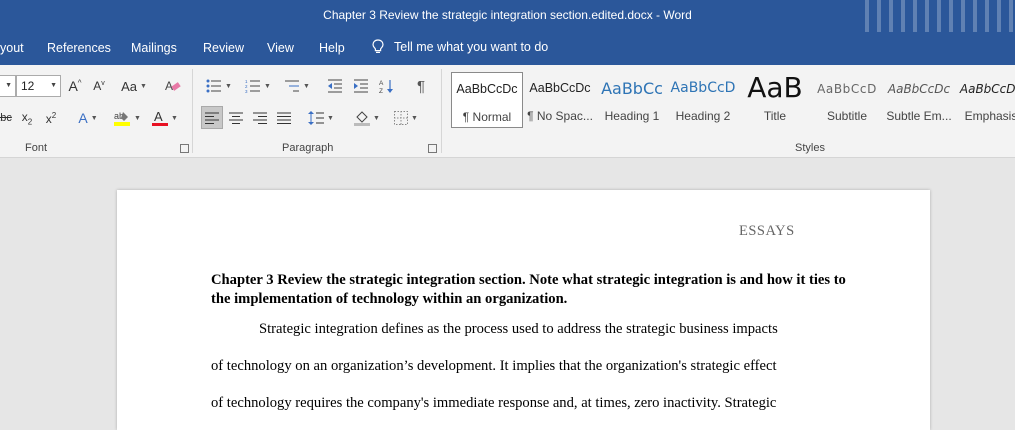  What do you see at coordinates (12, 48) in the screenshot?
I see `tab-layout: yout` at bounding box center [12, 48].